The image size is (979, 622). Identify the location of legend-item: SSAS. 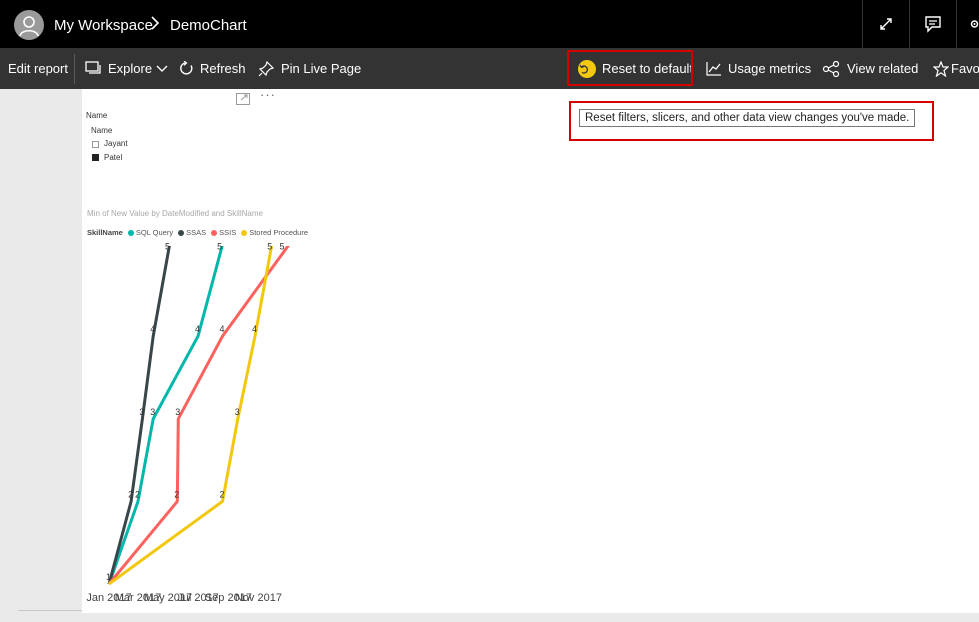
(192, 232).